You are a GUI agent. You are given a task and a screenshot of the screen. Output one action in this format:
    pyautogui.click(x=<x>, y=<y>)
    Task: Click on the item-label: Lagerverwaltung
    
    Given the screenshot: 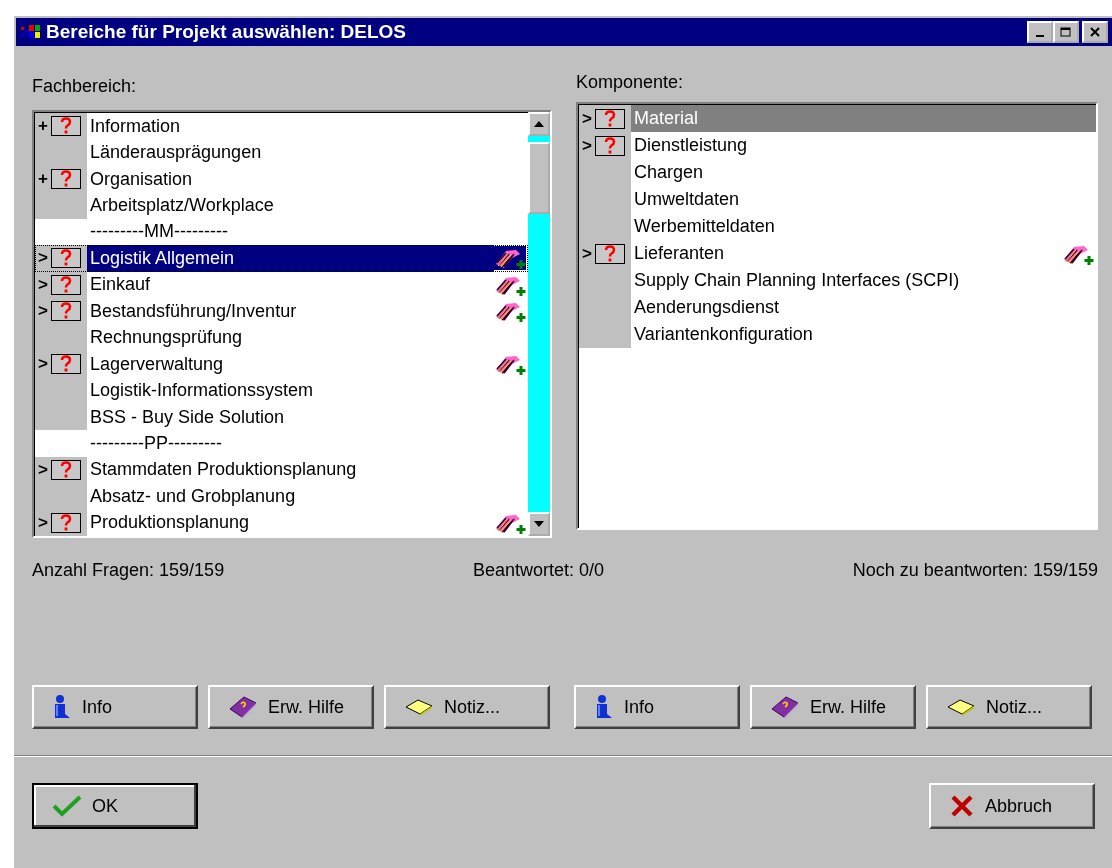 What is the action you would take?
    pyautogui.click(x=157, y=364)
    